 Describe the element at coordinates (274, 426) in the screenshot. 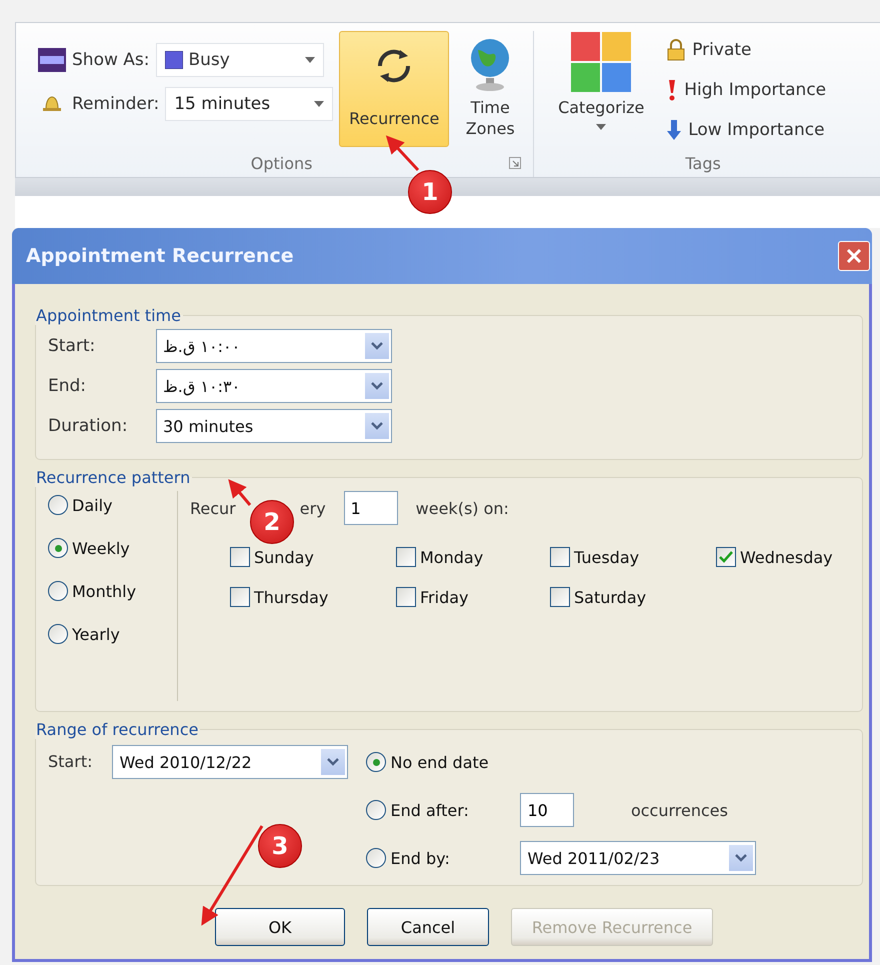

I see `time-dropdown: 30 minutes` at that location.